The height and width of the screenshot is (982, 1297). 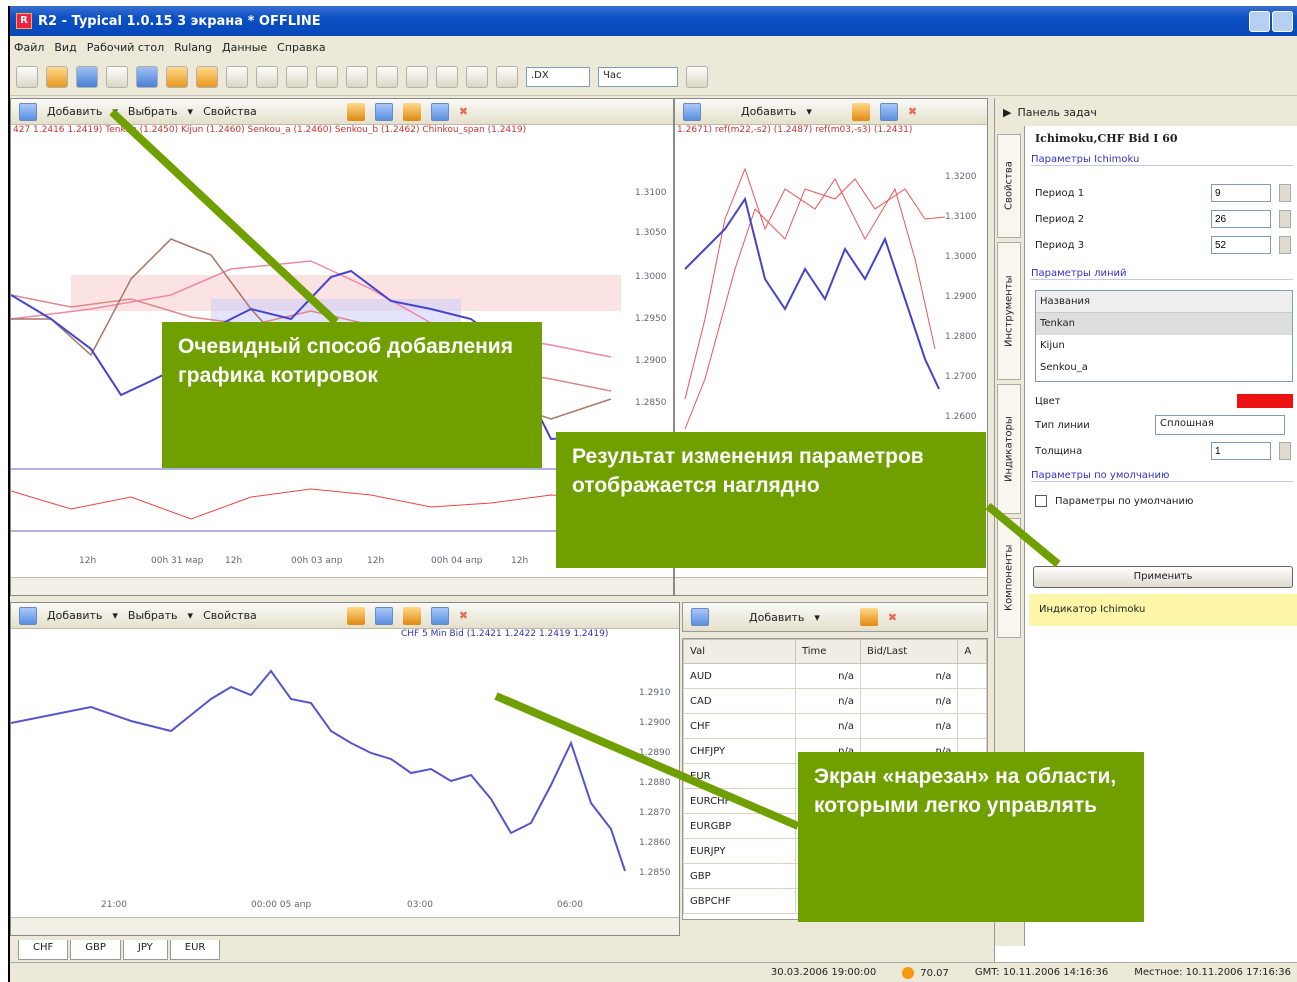 What do you see at coordinates (1162, 476) in the screenshot?
I see `group-defaults: Параметры по умолчанию` at bounding box center [1162, 476].